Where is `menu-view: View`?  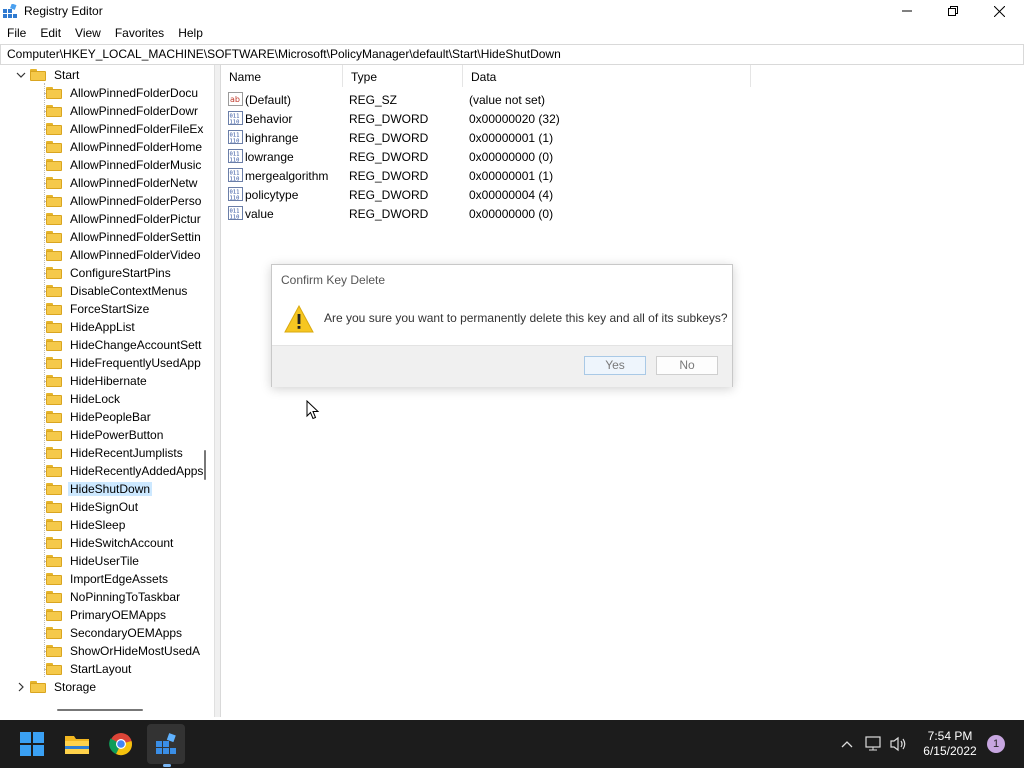
menu-view: View is located at coordinates (88, 33).